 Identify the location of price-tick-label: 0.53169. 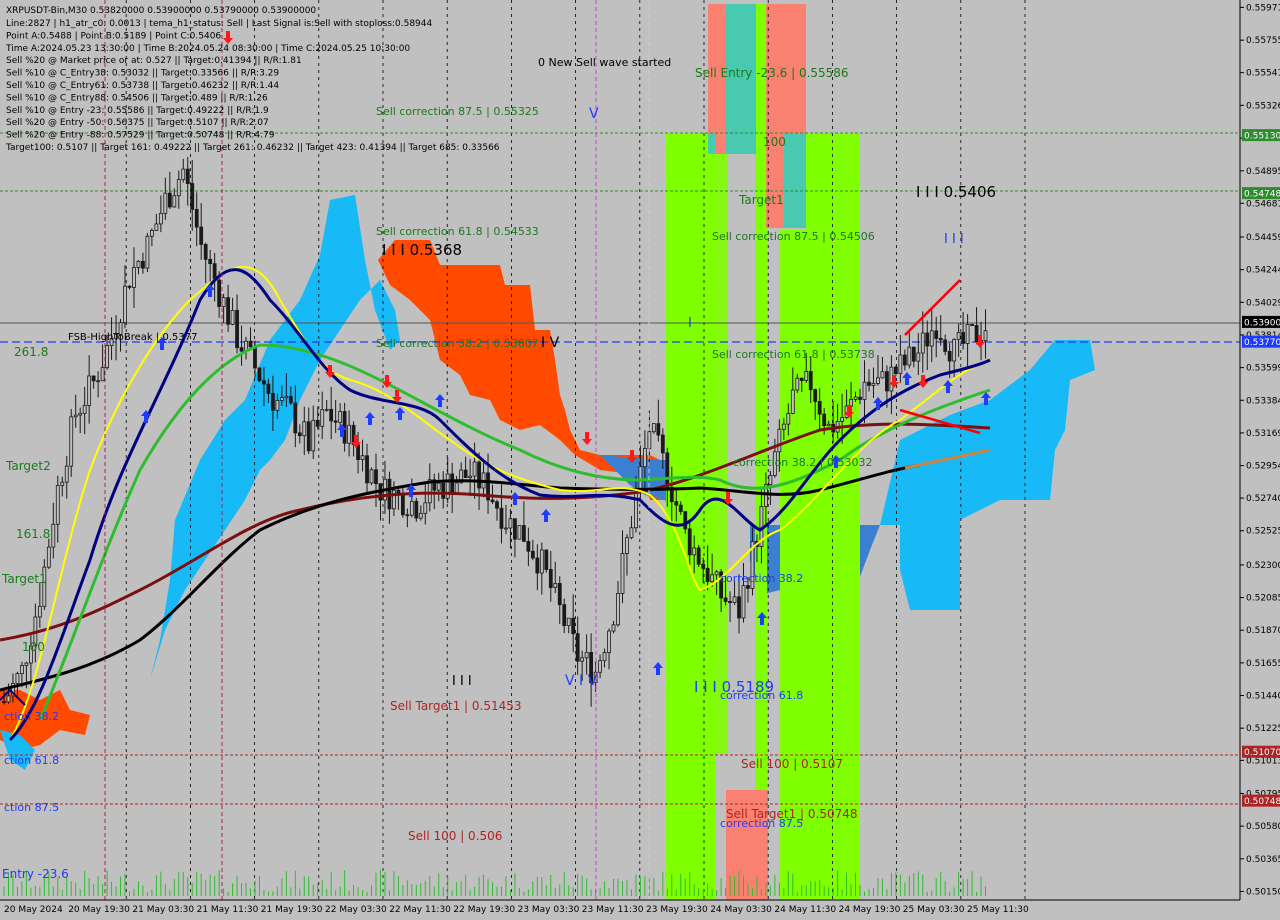
(1263, 434).